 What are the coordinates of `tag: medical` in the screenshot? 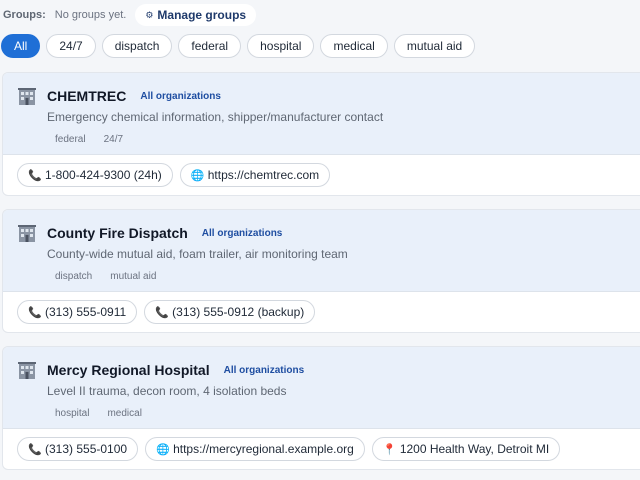 It's located at (124, 413).